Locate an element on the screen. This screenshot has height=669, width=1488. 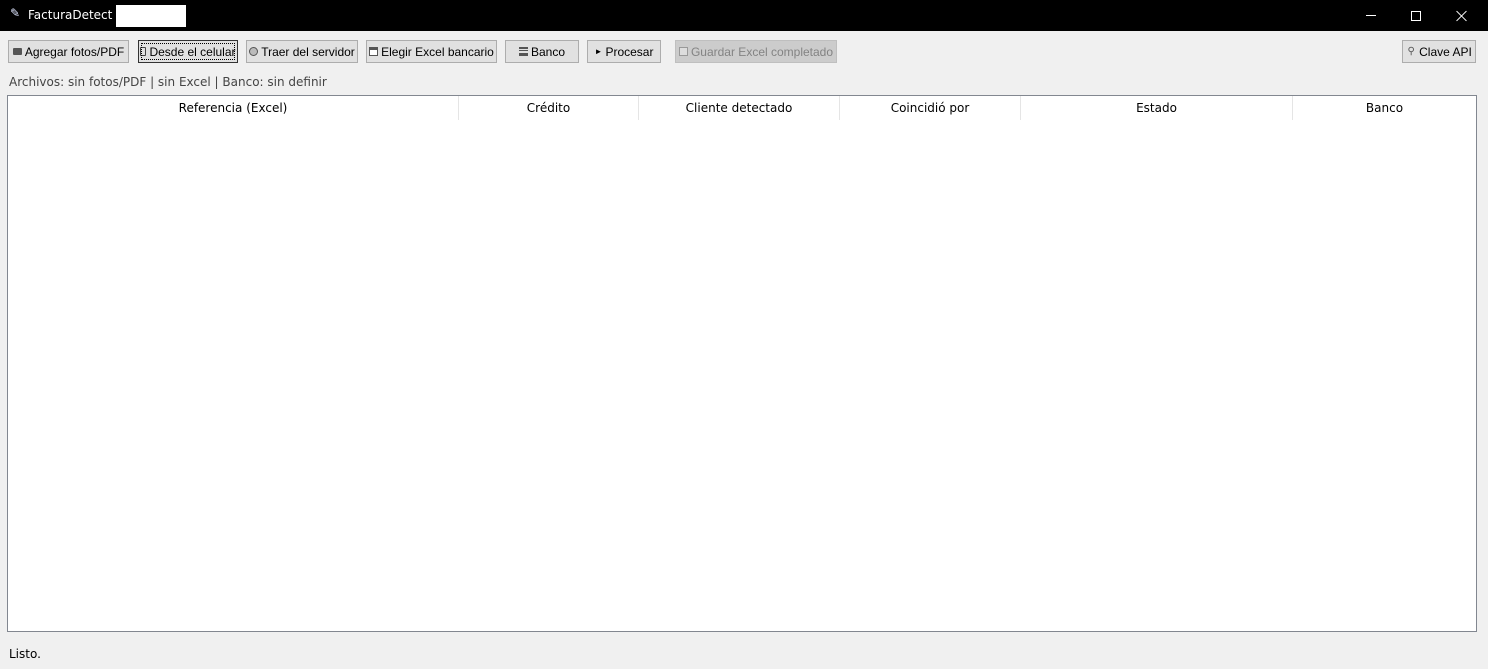
column-header-bank: Banco is located at coordinates (1384, 108).